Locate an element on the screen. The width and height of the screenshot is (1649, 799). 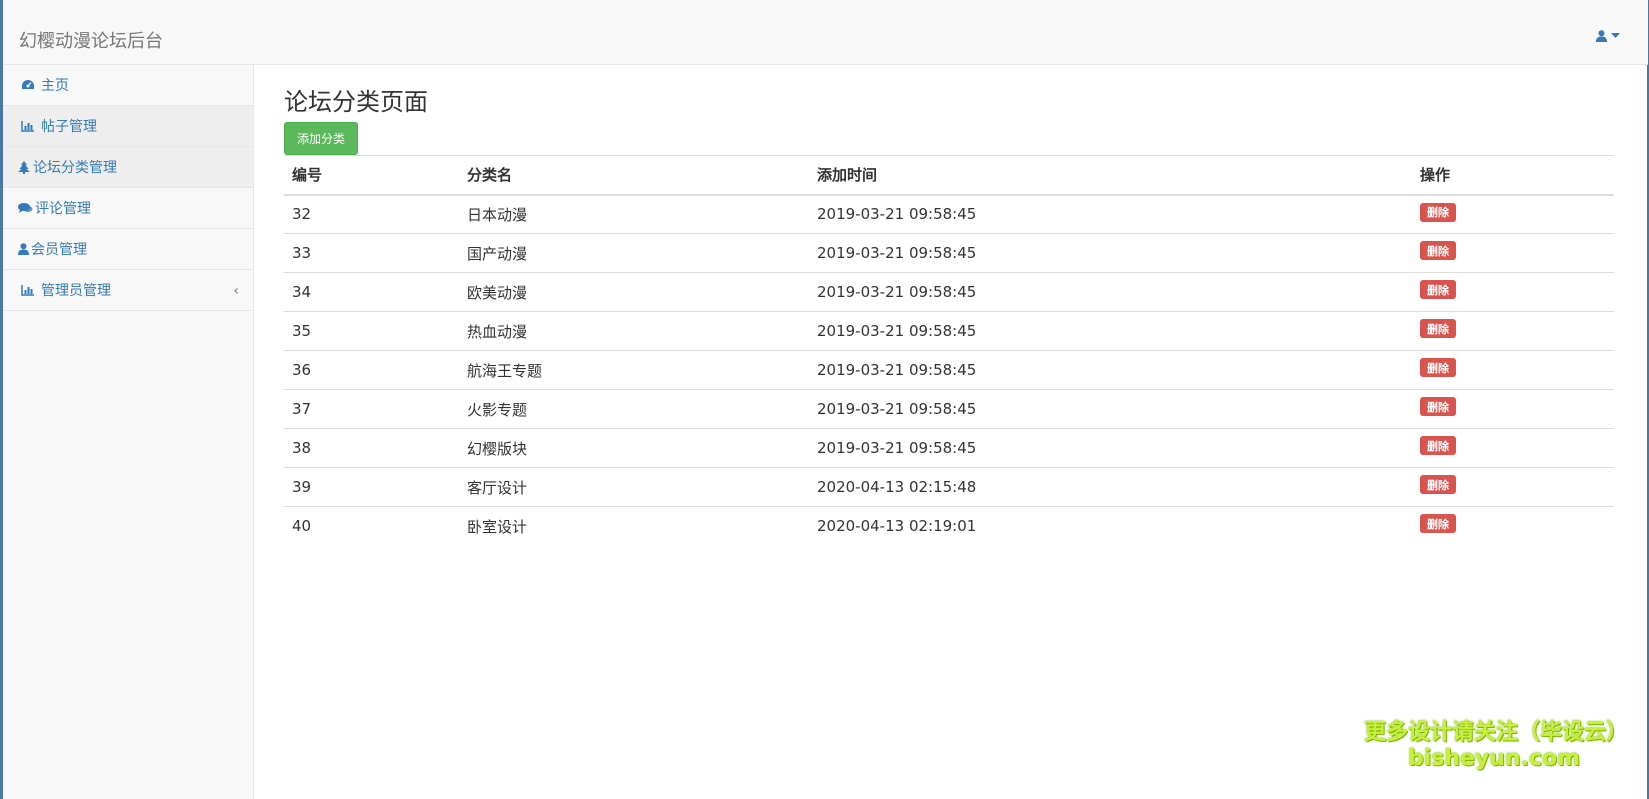
sidebar-item-posts: 帖子管理 is located at coordinates (128, 126).